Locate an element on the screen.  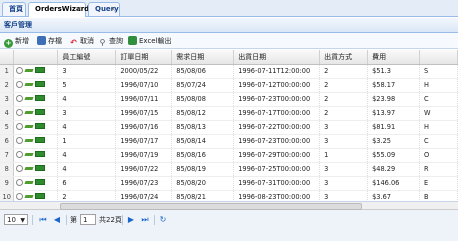
horizontal-scrollbar is located at coordinates (229, 206).